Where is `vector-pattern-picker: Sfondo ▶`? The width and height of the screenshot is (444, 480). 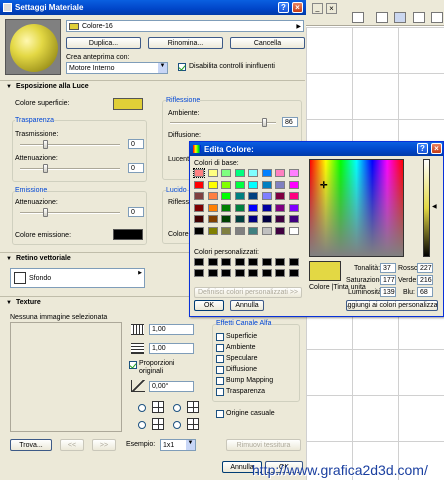 vector-pattern-picker: Sfondo ▶ is located at coordinates (77, 278).